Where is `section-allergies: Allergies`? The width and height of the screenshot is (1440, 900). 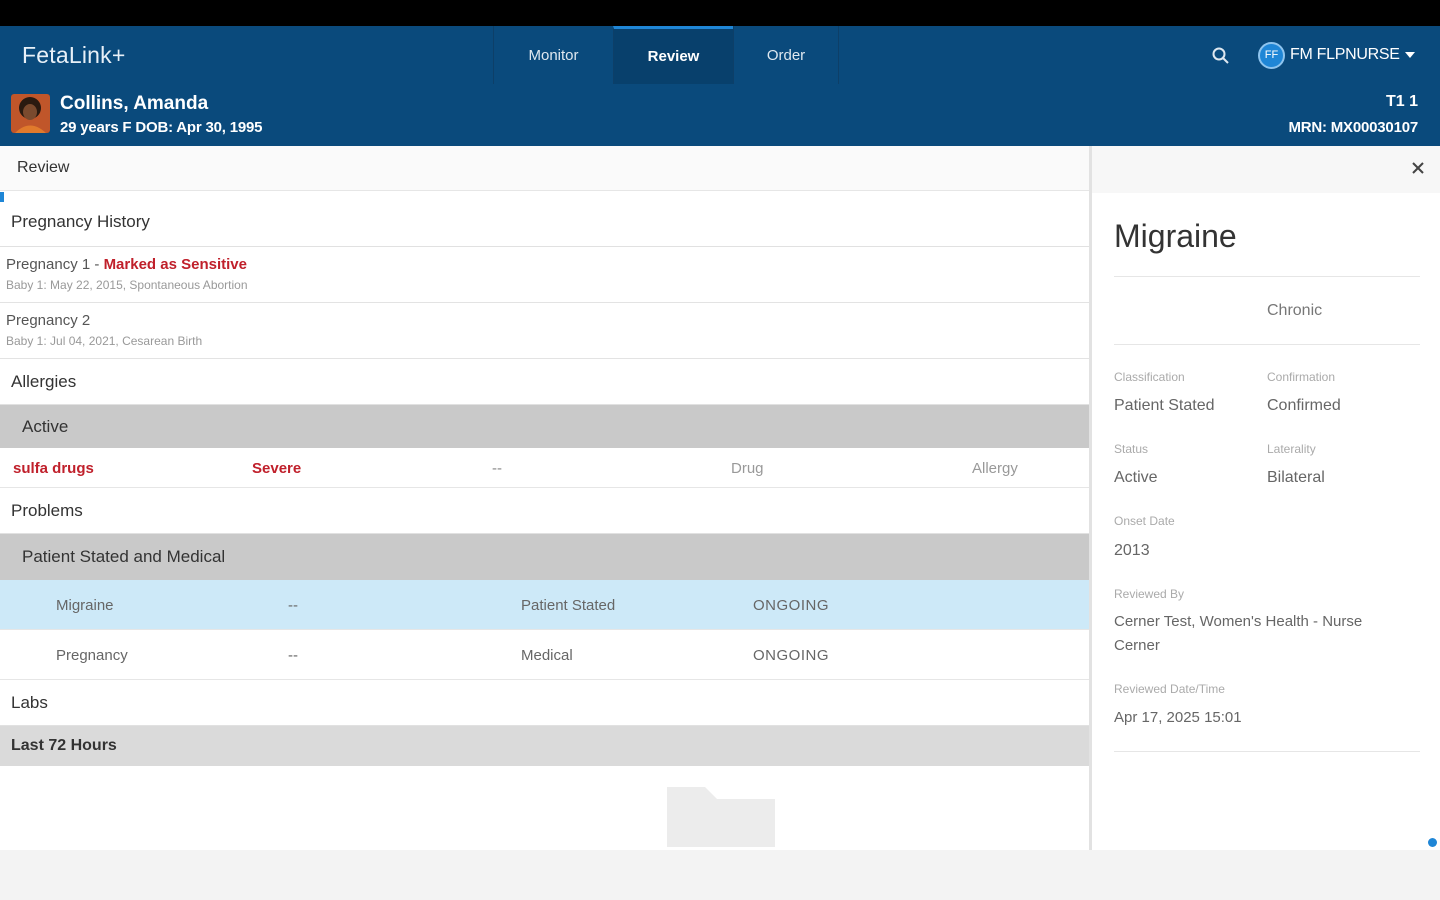 section-allergies: Allergies is located at coordinates (544, 382).